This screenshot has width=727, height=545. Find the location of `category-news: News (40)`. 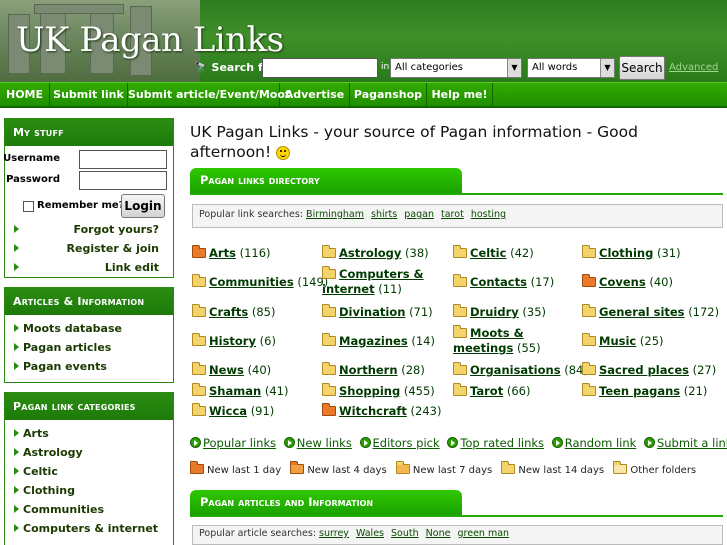

category-news: News (40) is located at coordinates (231, 370).